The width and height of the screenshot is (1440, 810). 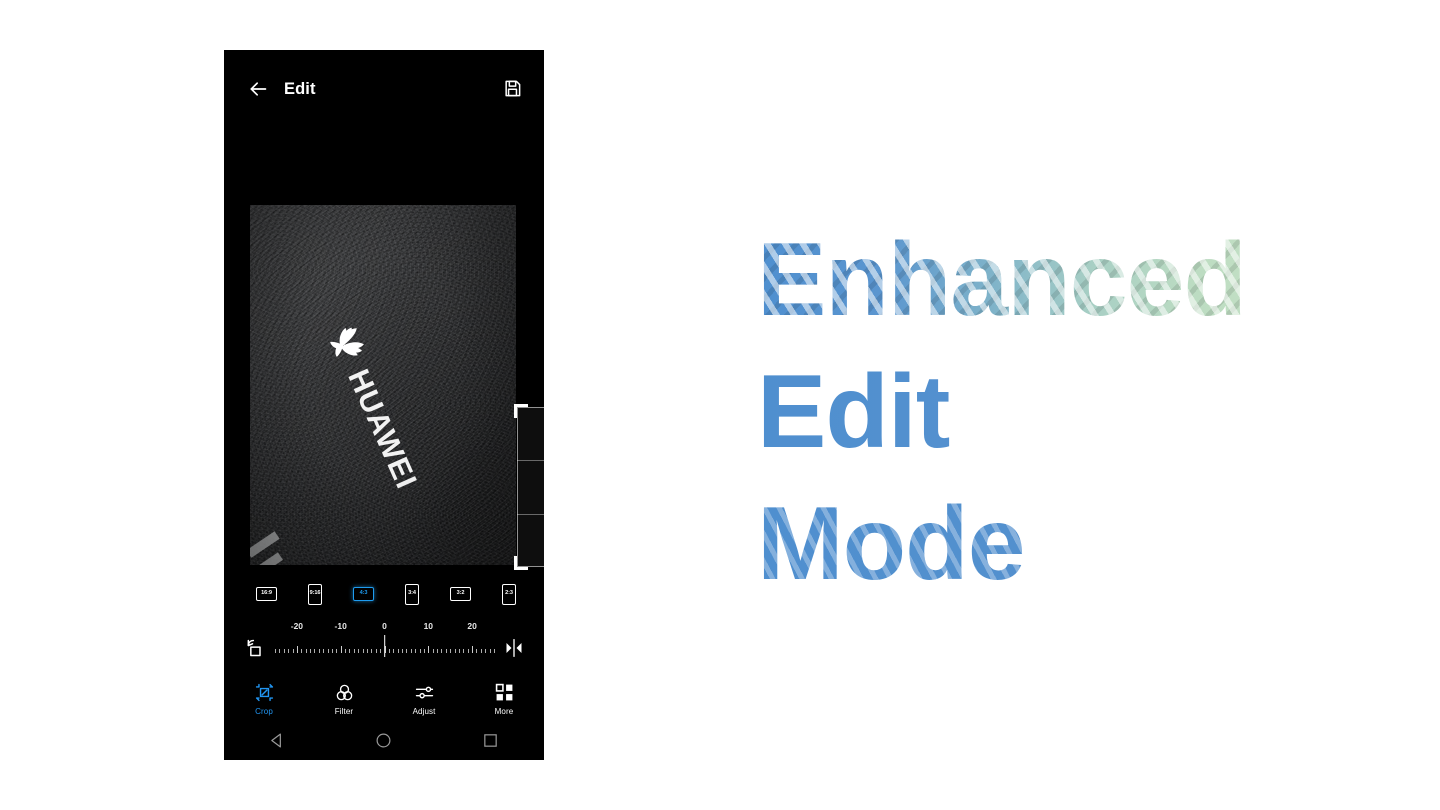 I want to click on rotation-slider: -20 -10 0 10 20, so click(x=385, y=643).